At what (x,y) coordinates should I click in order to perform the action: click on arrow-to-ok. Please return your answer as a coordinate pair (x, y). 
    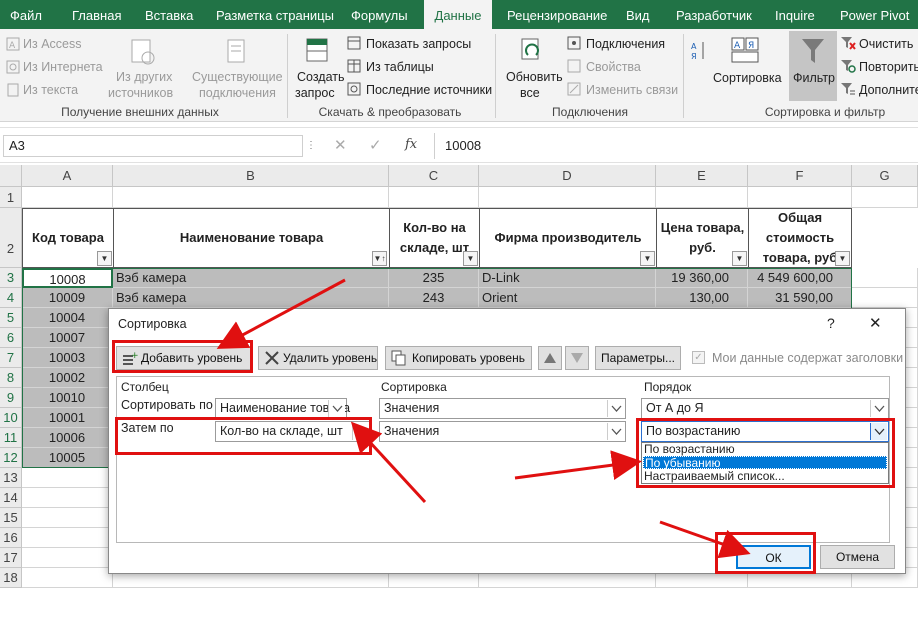
    Looking at the image, I should click on (705, 539).